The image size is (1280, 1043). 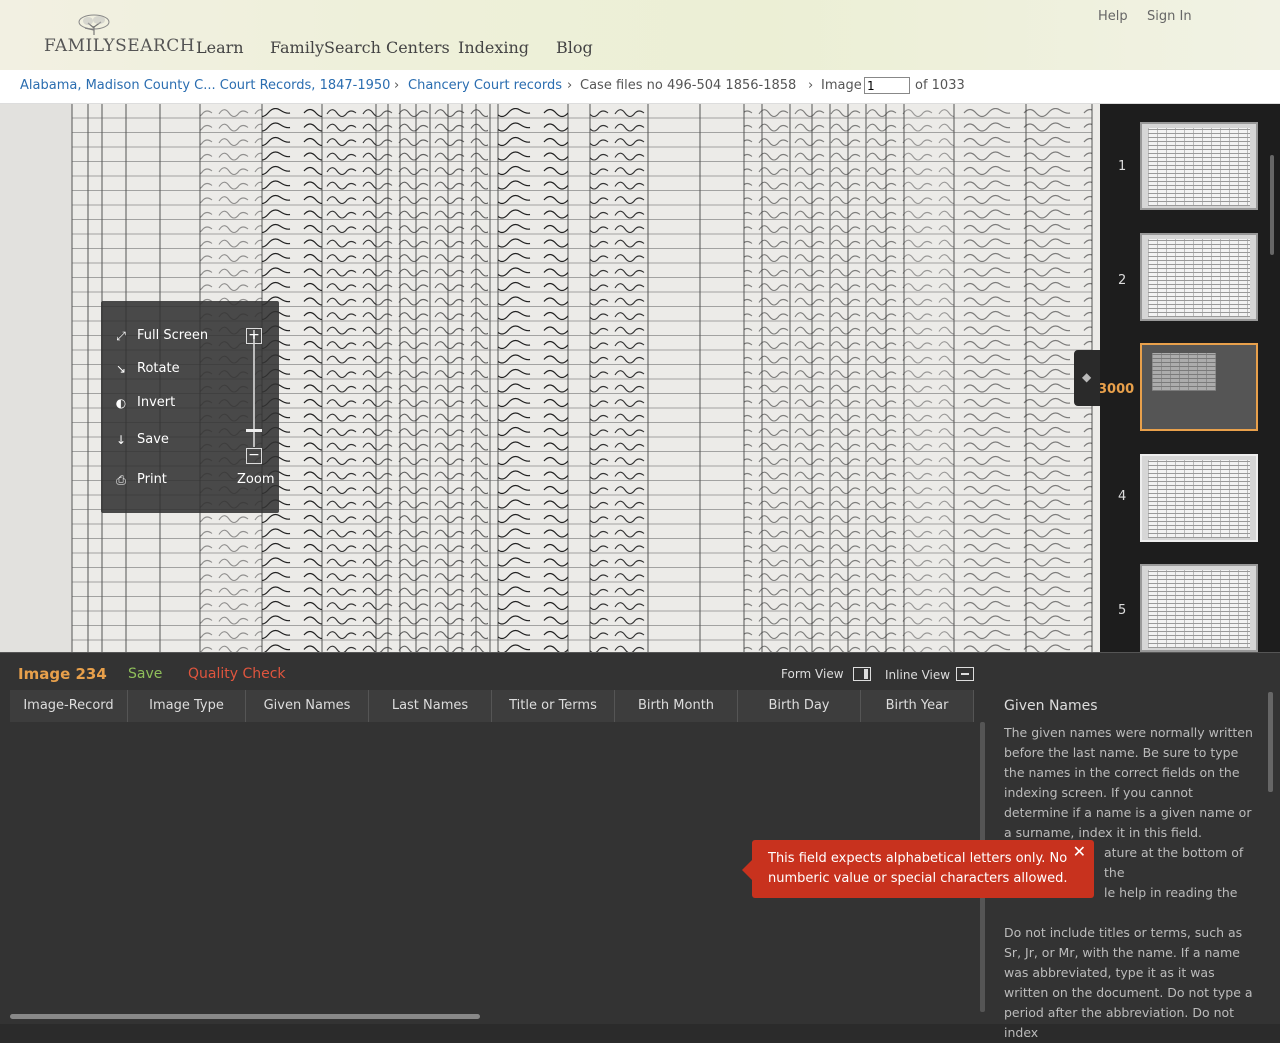 I want to click on print-label: Print, so click(x=152, y=479).